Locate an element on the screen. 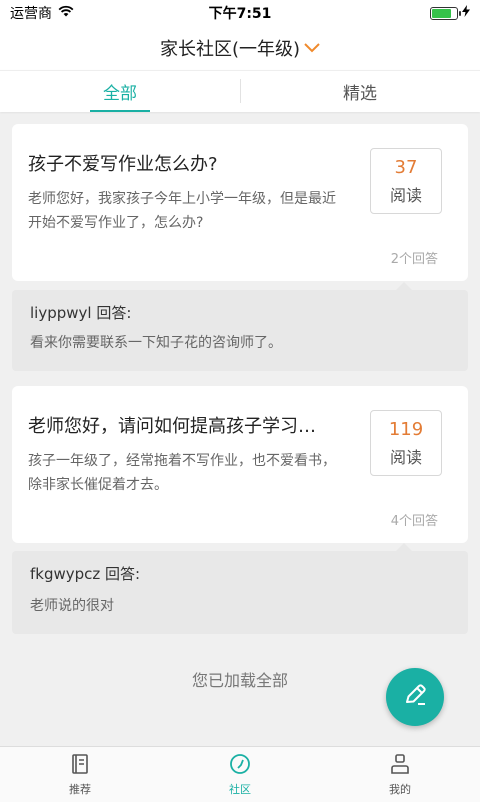 The width and height of the screenshot is (480, 802). reply-preview: liyppwyl 回答: 看来你需要联系一下知子花的咨询师了。 is located at coordinates (240, 326).